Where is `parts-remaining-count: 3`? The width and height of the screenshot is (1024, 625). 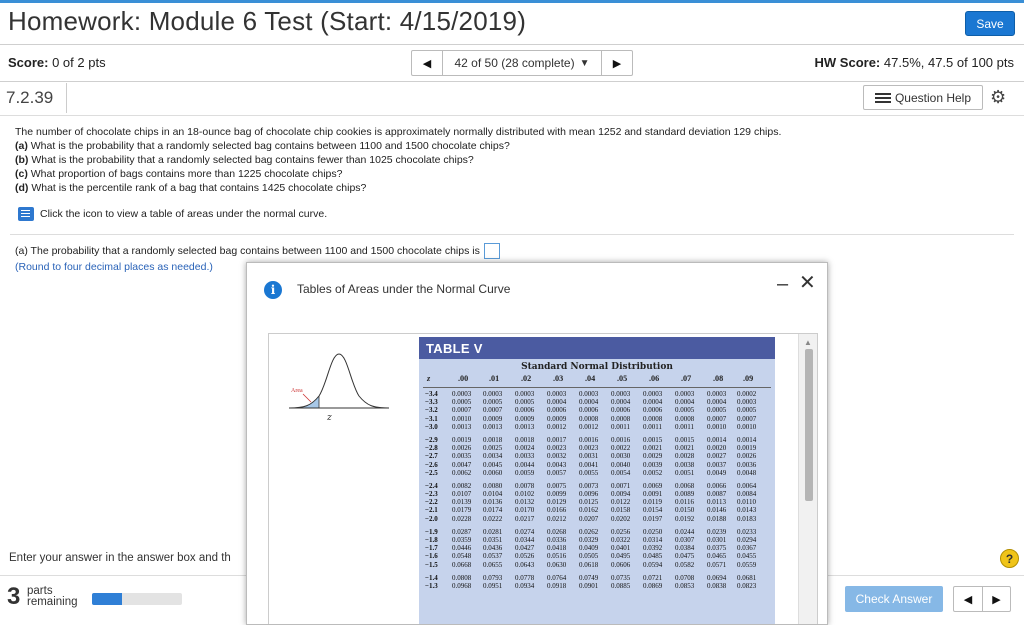
parts-remaining-count: 3 is located at coordinates (14, 596).